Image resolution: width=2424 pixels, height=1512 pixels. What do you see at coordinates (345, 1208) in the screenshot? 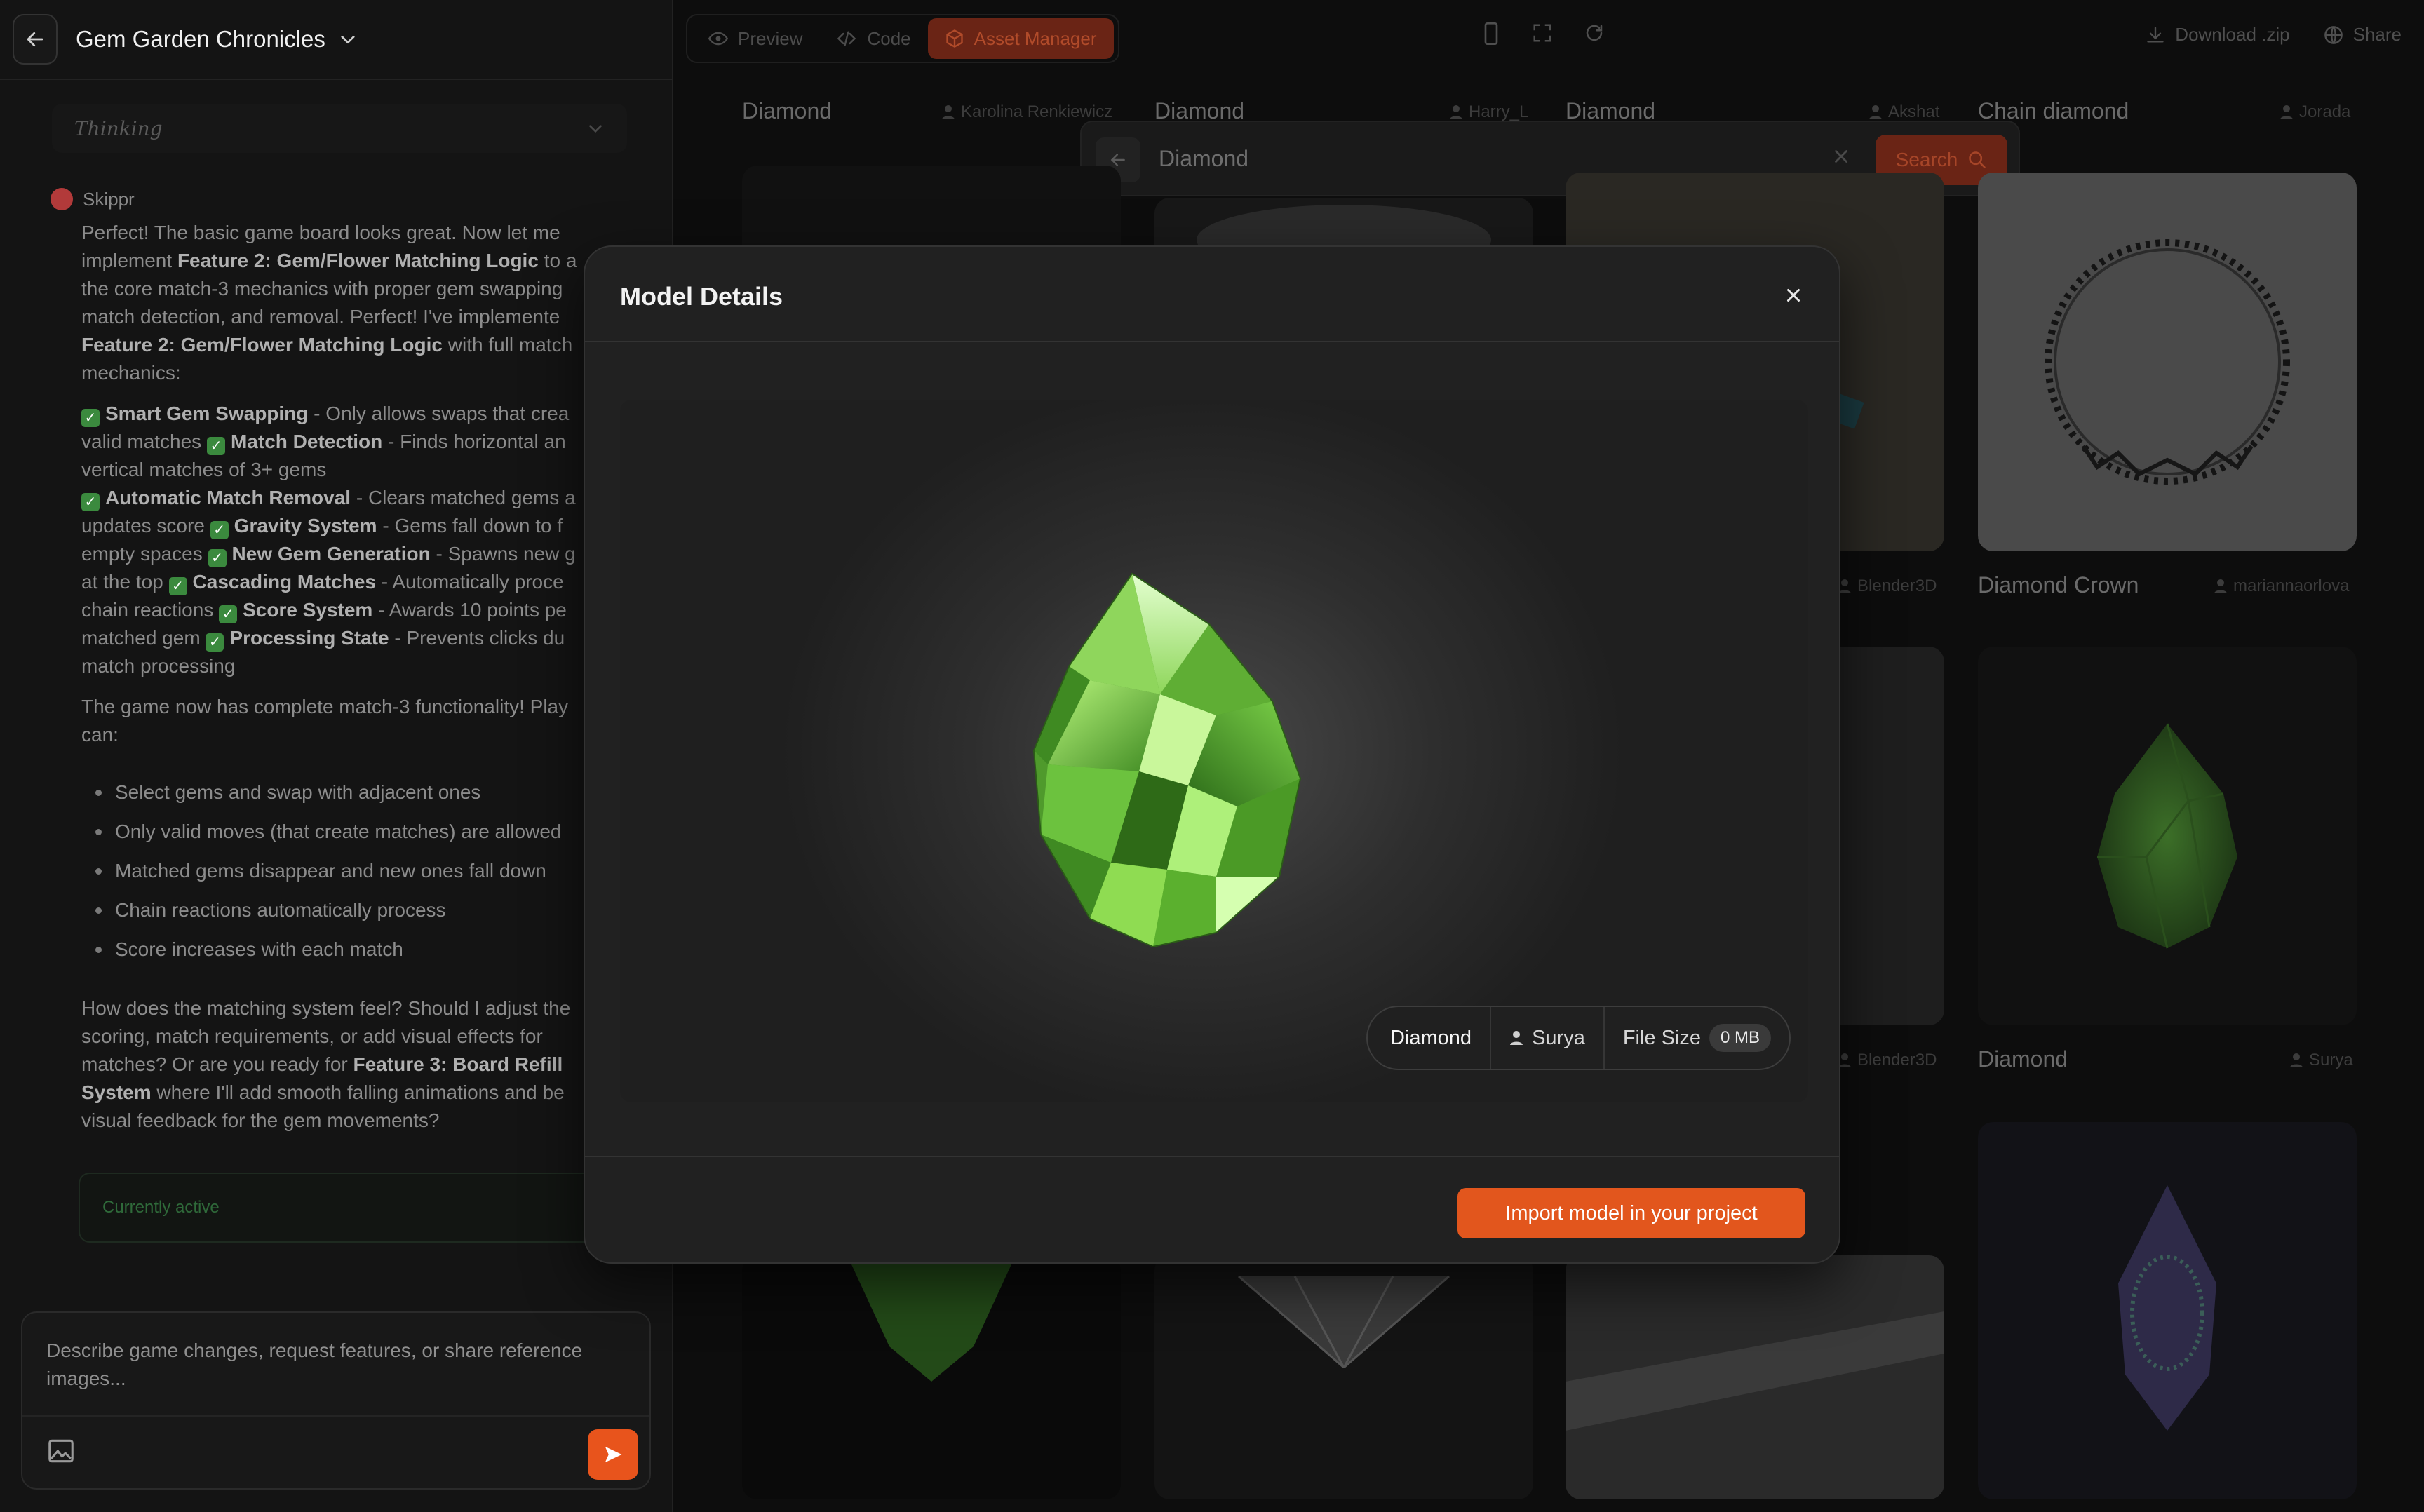
I see `status-badge: Currently active` at bounding box center [345, 1208].